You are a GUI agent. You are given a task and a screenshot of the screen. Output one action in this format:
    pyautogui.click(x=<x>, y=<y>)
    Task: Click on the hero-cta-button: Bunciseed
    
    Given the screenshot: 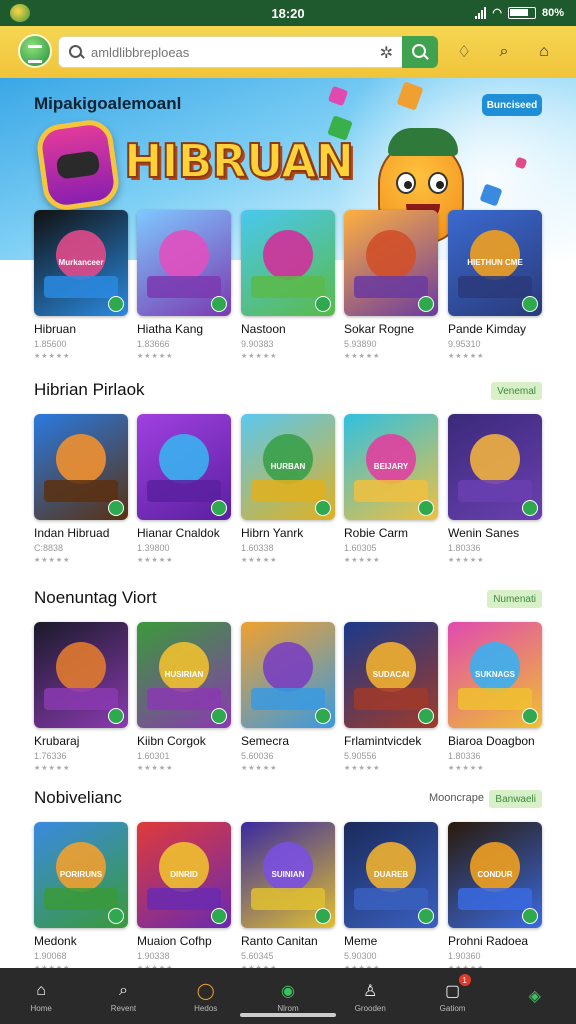 What is the action you would take?
    pyautogui.click(x=512, y=105)
    